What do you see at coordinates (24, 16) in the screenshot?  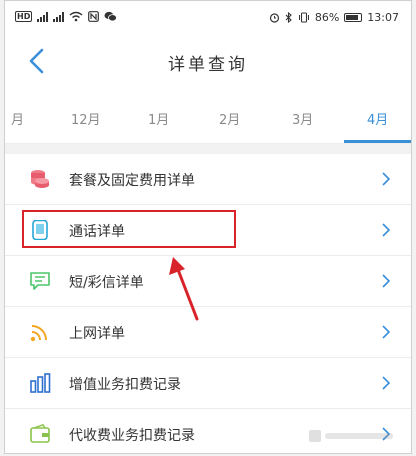 I see `hd-badge: HD` at bounding box center [24, 16].